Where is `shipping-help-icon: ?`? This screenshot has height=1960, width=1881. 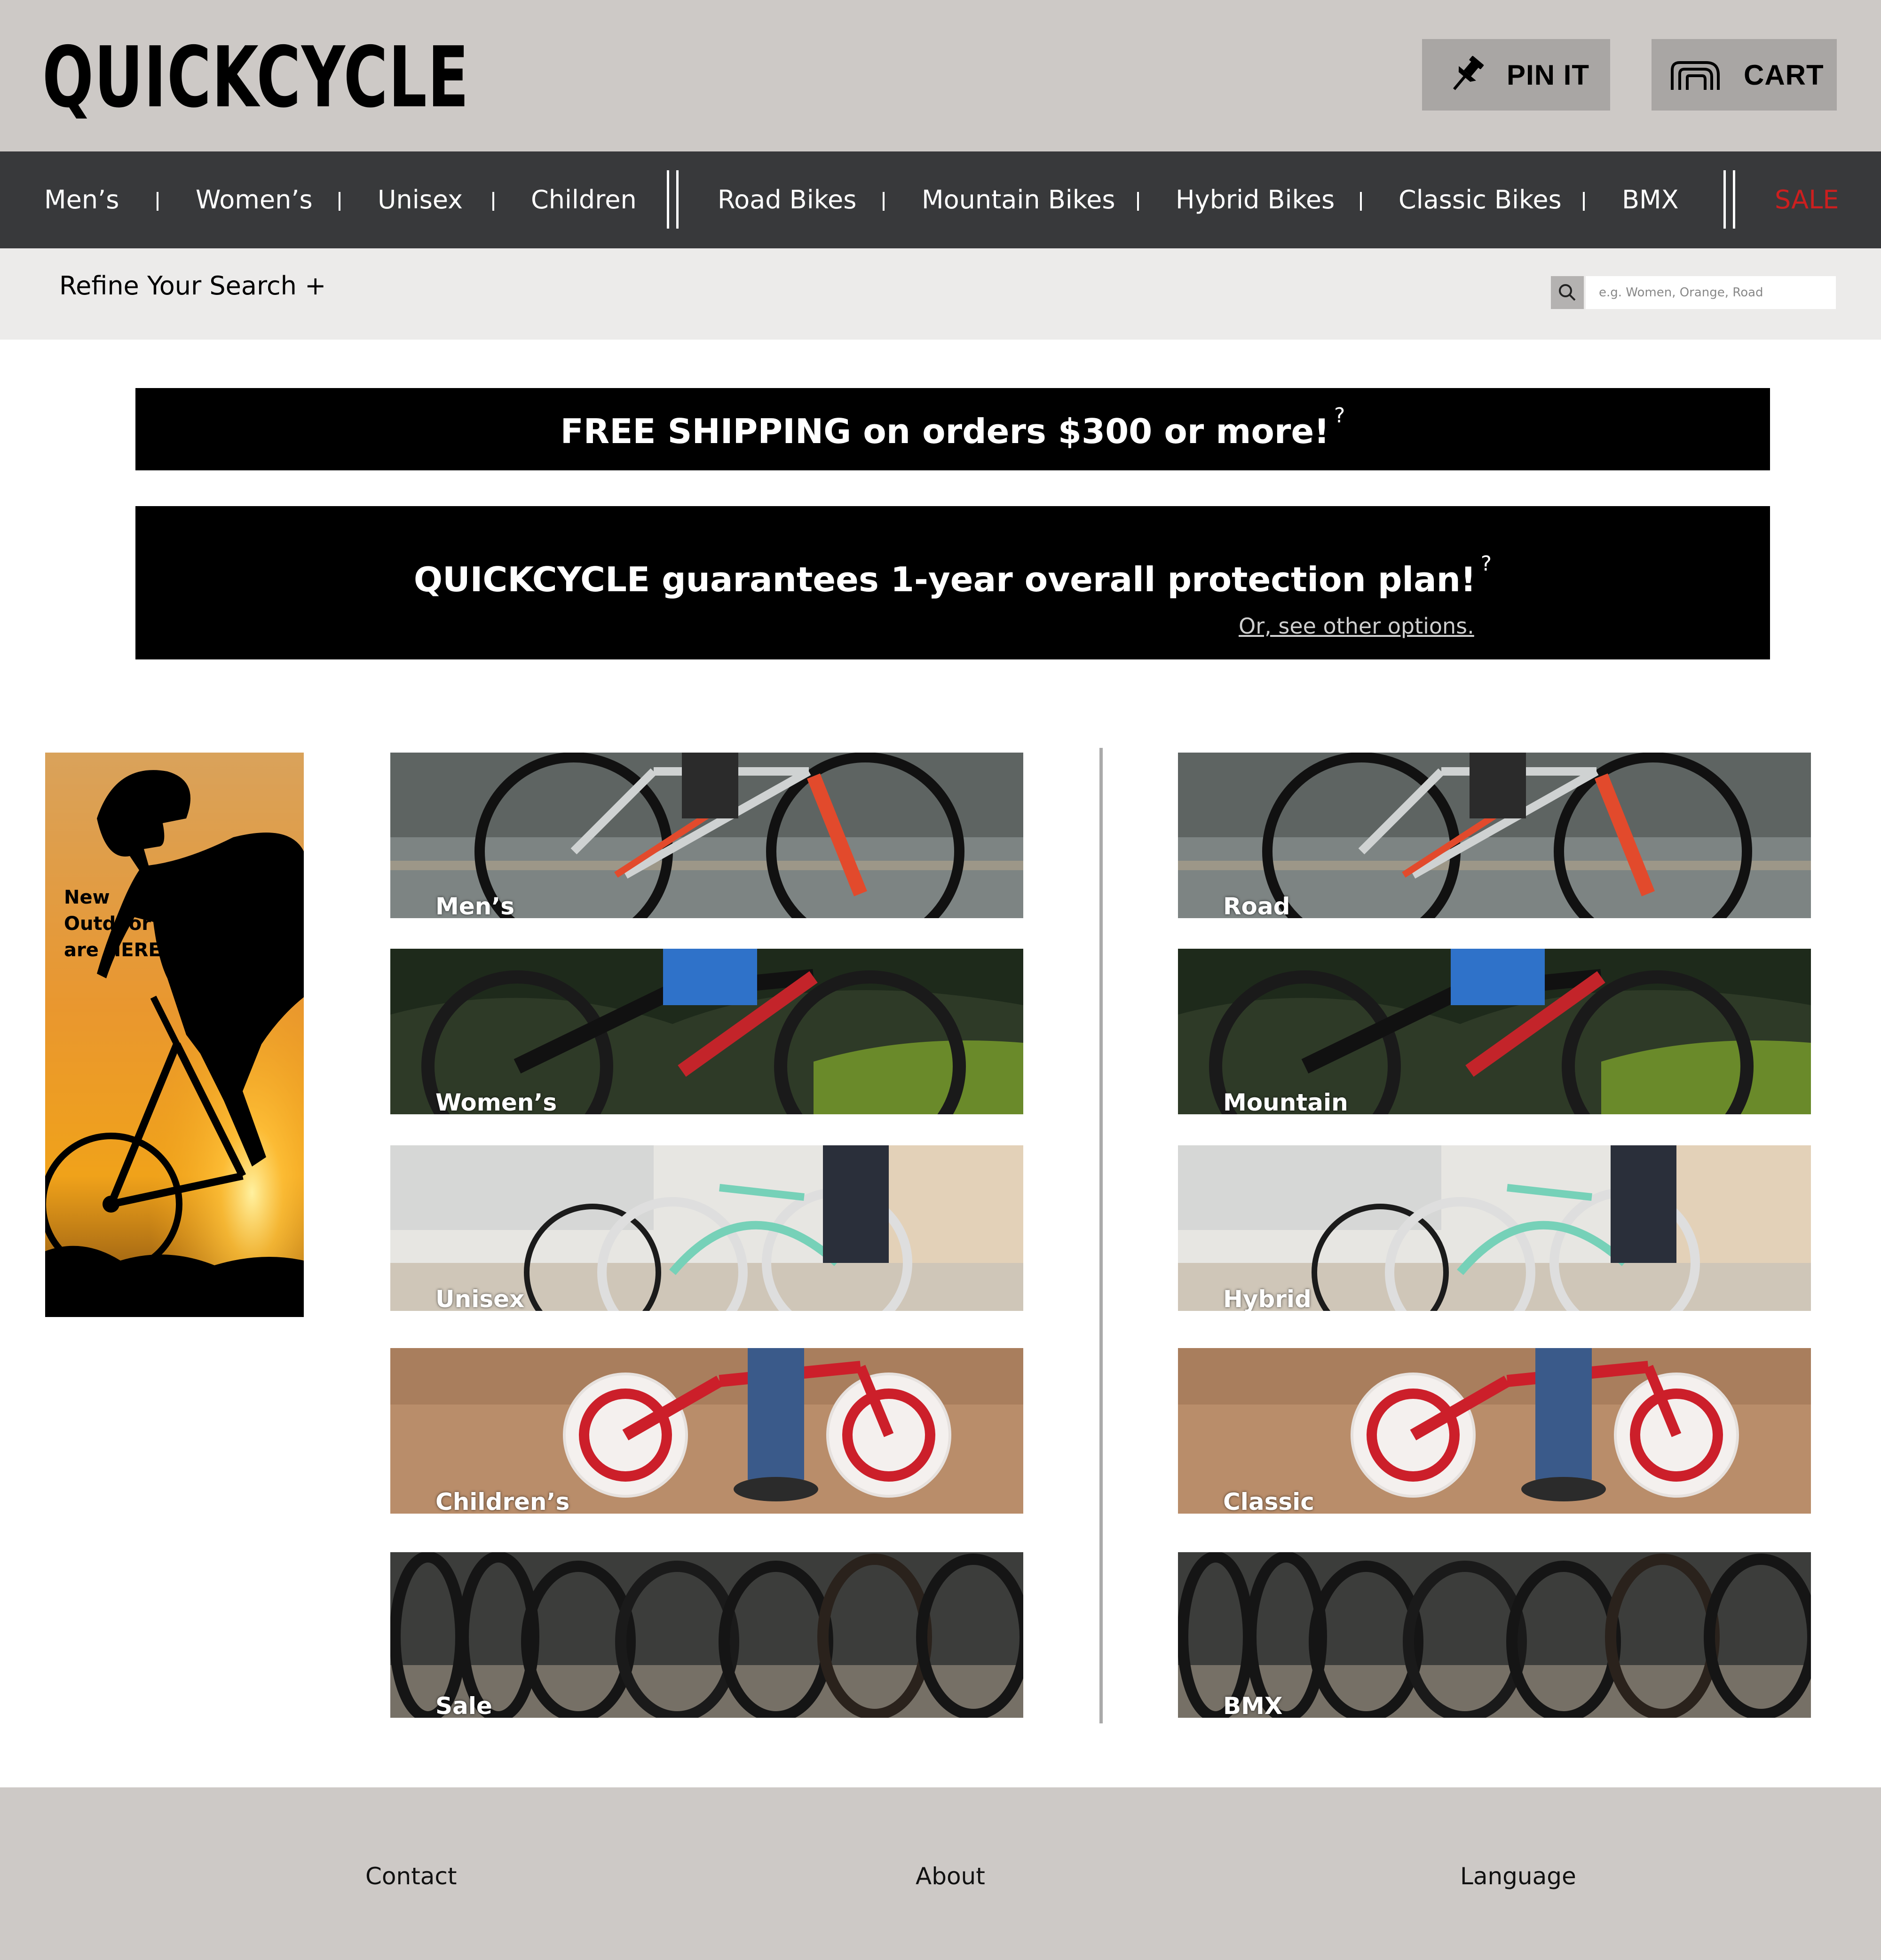
shipping-help-icon: ? is located at coordinates (1339, 416).